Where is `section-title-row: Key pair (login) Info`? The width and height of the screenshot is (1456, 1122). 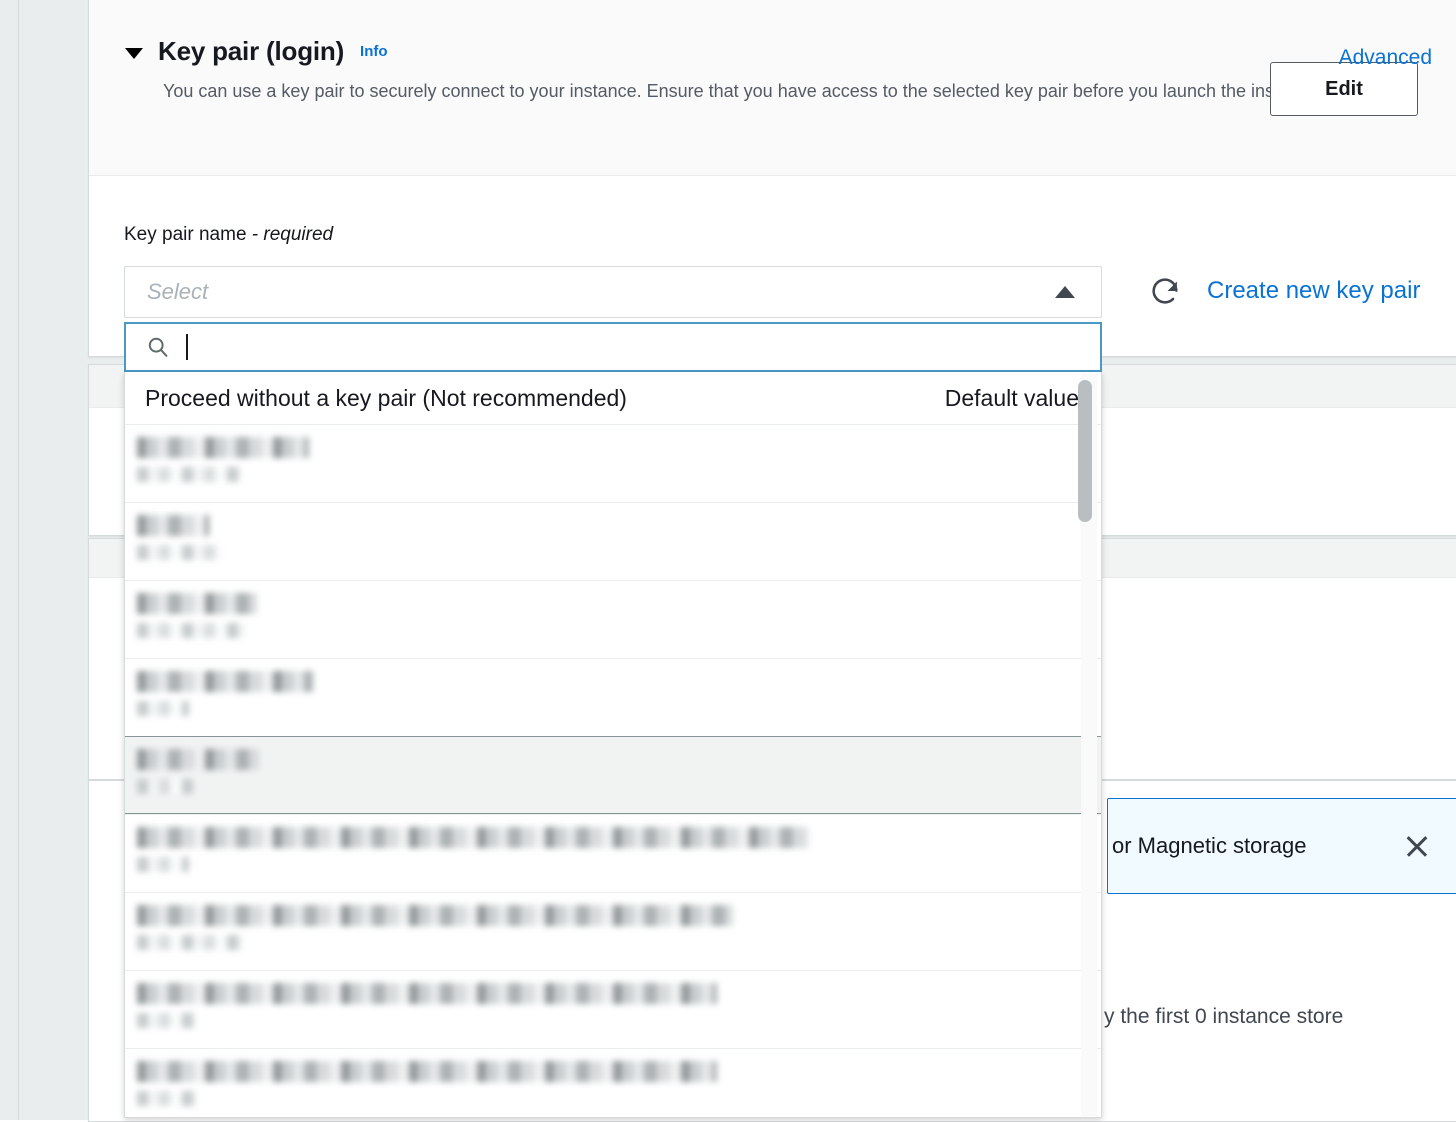
section-title-row: Key pair (login) Info is located at coordinates (772, 33).